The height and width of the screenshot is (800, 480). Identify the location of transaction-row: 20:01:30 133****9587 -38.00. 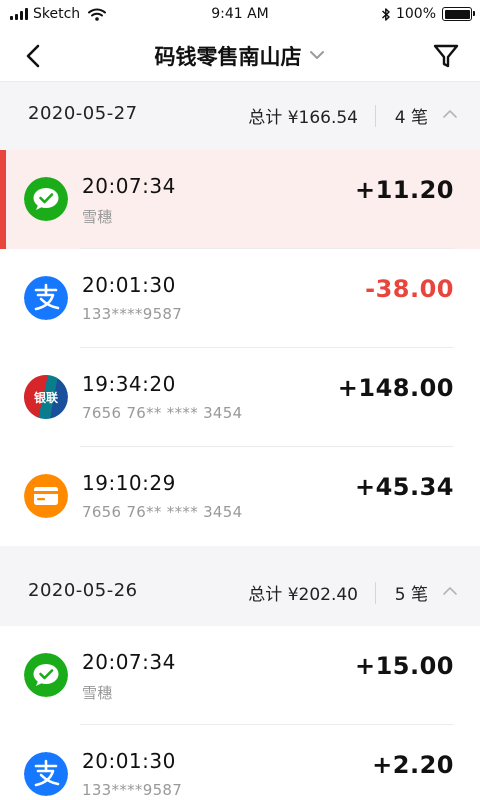
(240, 298).